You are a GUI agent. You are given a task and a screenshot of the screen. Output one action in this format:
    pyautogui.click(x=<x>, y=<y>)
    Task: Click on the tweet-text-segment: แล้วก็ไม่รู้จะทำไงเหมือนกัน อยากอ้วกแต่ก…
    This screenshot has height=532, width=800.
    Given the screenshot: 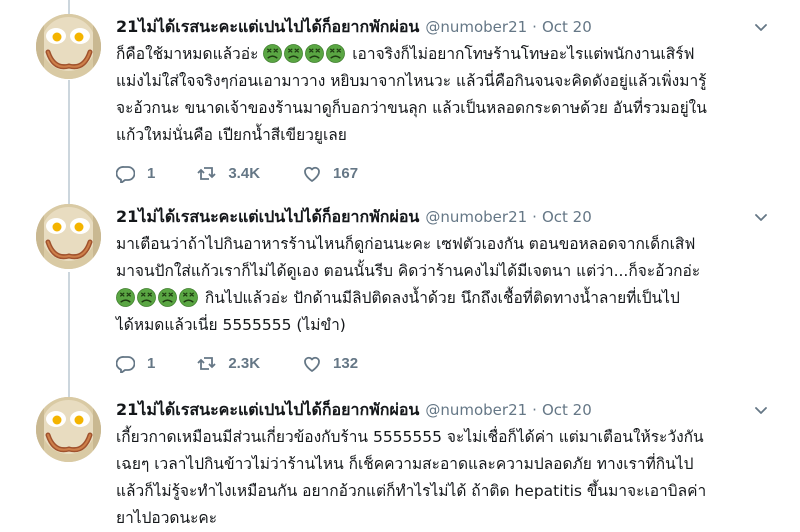 What is the action you would take?
    pyautogui.click(x=411, y=491)
    